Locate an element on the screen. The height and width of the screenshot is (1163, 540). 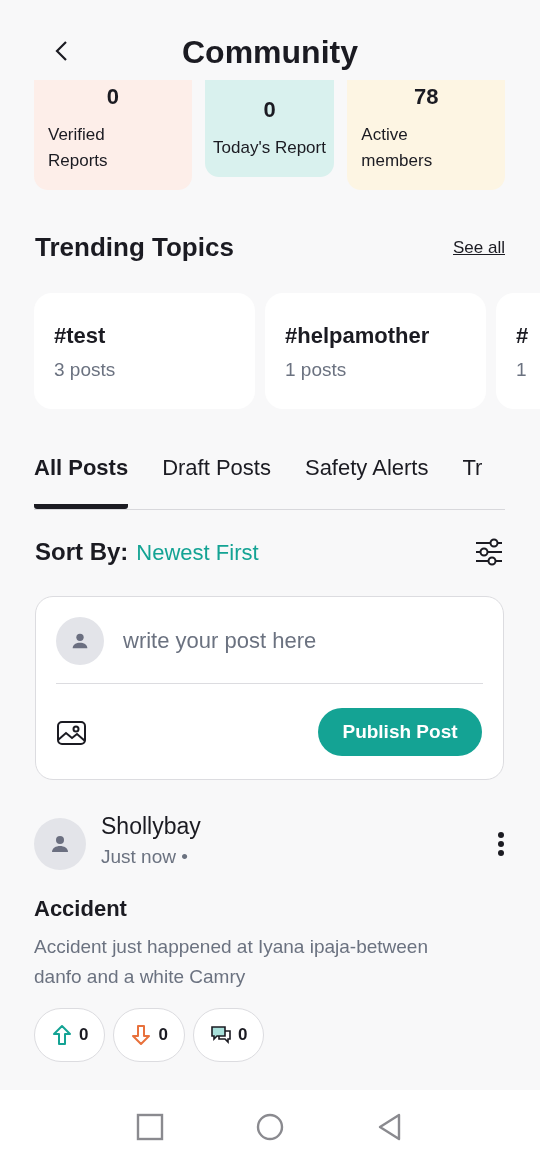
comment-button: 0 is located at coordinates (228, 1035).